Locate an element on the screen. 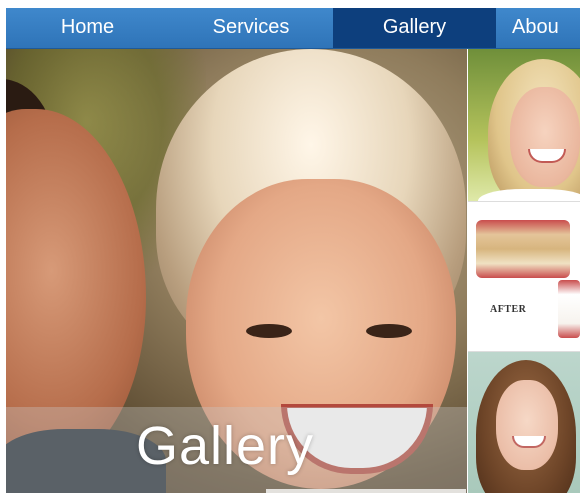 This screenshot has width=580, height=493. nav-item-home: Home is located at coordinates (87, 28).